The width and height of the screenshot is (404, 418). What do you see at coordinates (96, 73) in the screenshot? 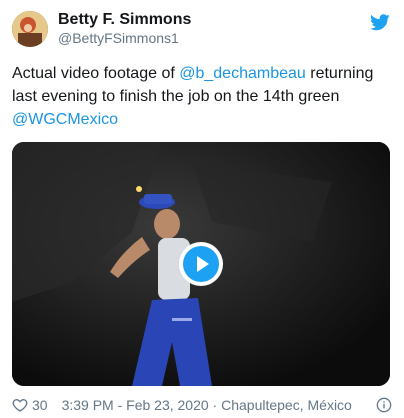
I see `tweet-text-part1: Actual video footage of` at bounding box center [96, 73].